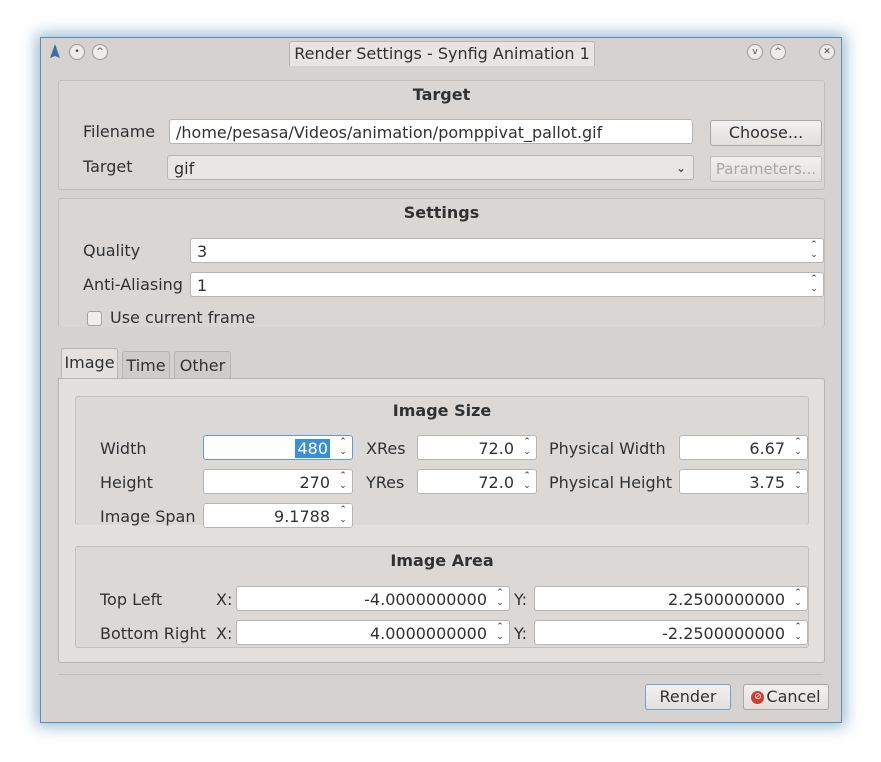  I want to click on height-spinbox: 270 ⌃ ⌄, so click(278, 481).